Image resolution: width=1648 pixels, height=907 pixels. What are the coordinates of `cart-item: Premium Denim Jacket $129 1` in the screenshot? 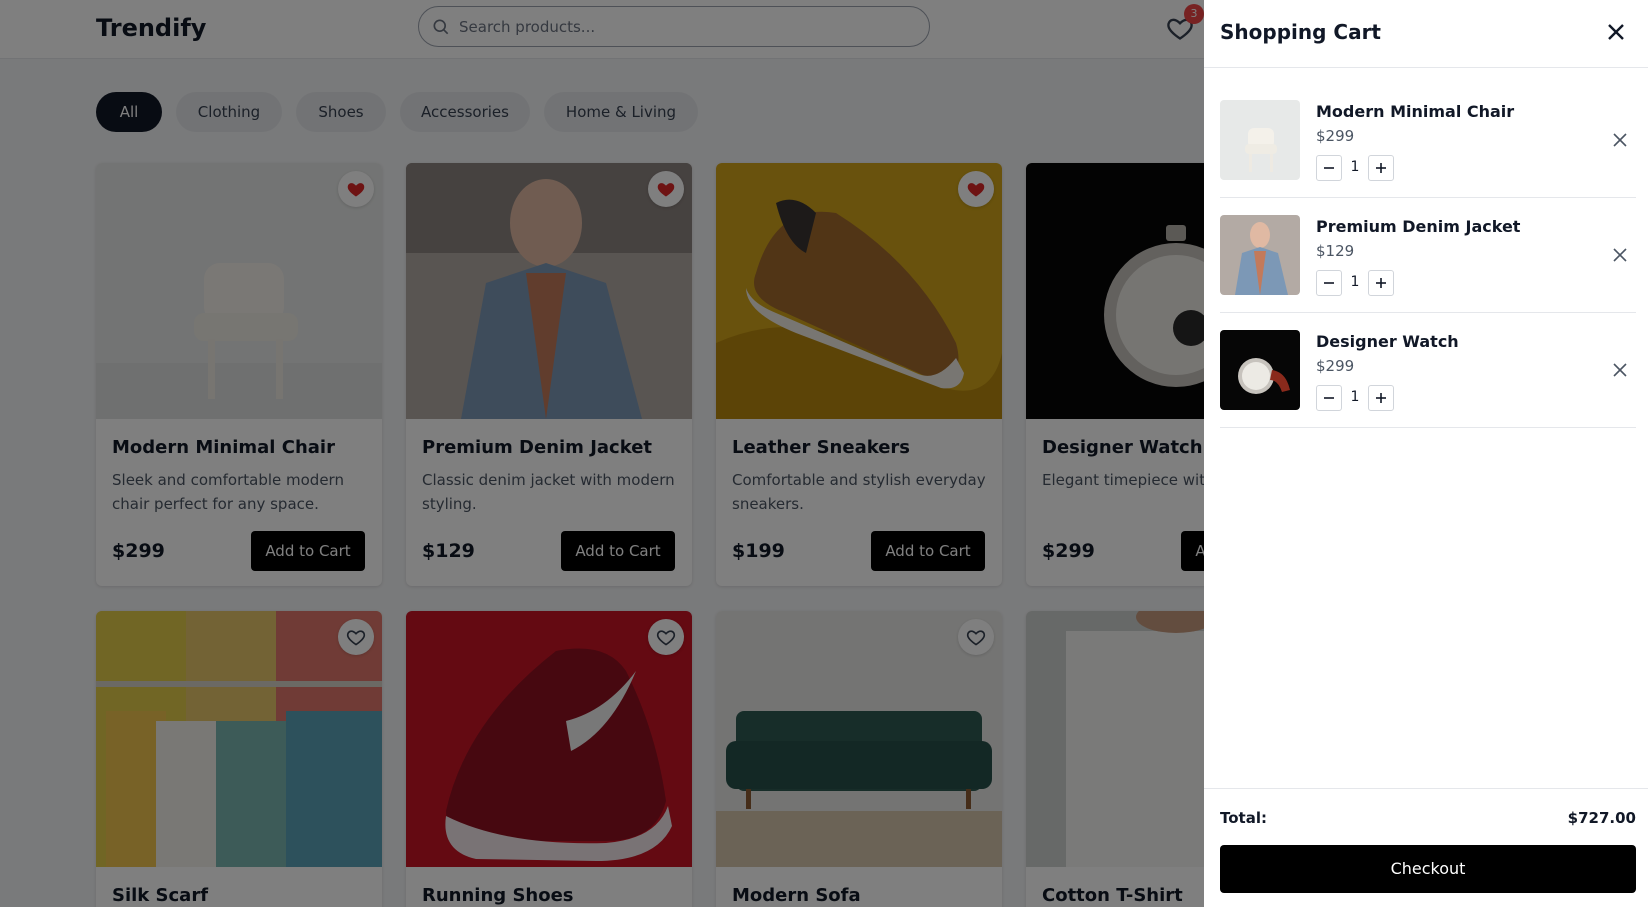 It's located at (1428, 255).